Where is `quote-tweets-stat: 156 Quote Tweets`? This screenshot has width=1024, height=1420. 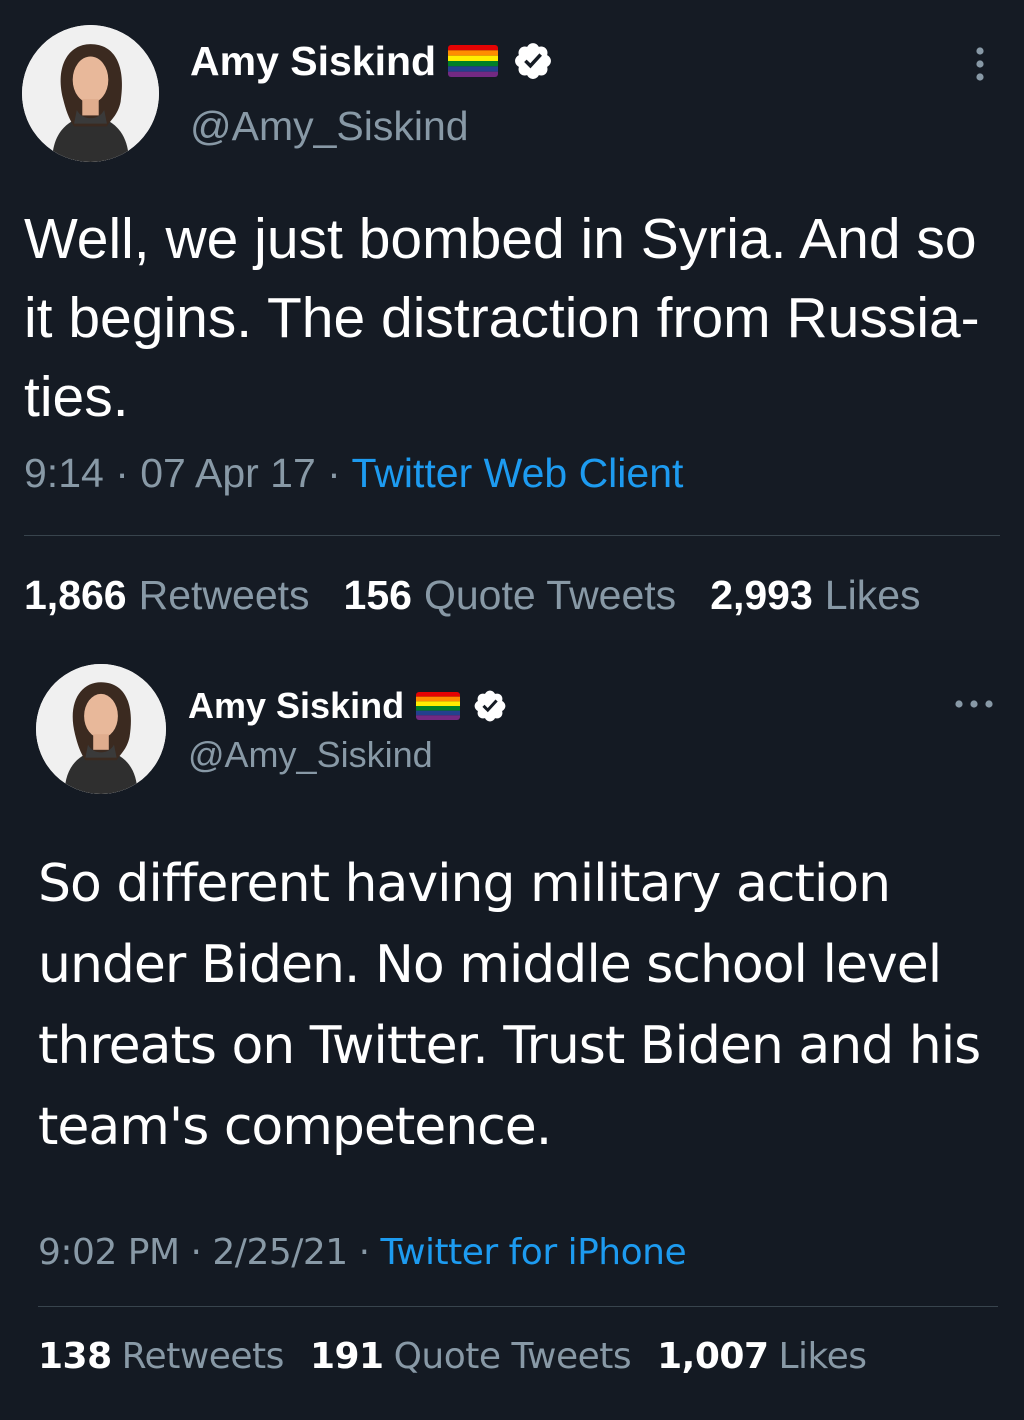 quote-tweets-stat: 156 Quote Tweets is located at coordinates (510, 595).